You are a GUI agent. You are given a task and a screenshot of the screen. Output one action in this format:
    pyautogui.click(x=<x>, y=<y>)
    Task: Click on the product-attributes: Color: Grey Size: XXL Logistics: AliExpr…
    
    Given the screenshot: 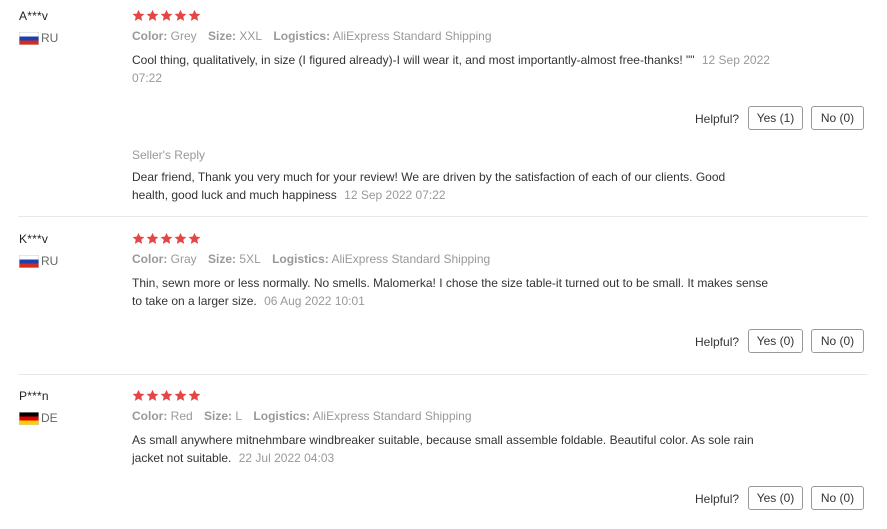 What is the action you would take?
    pyautogui.click(x=316, y=36)
    